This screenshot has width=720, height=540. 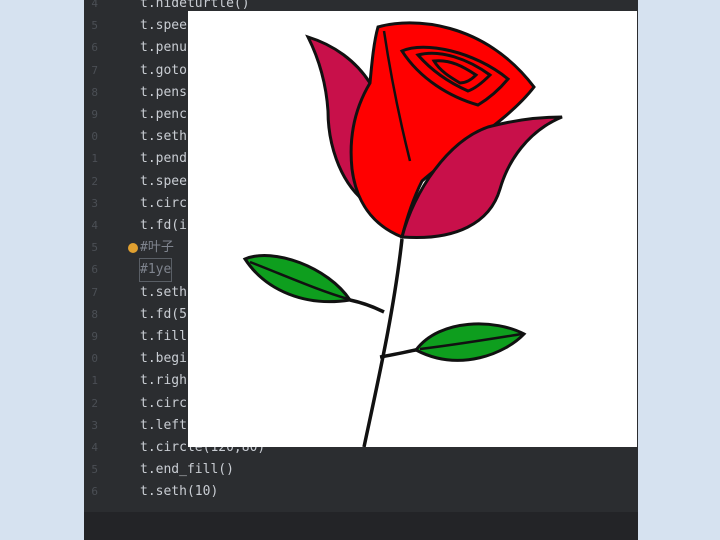 What do you see at coordinates (163, 337) in the screenshot?
I see `code-line: t.fill` at bounding box center [163, 337].